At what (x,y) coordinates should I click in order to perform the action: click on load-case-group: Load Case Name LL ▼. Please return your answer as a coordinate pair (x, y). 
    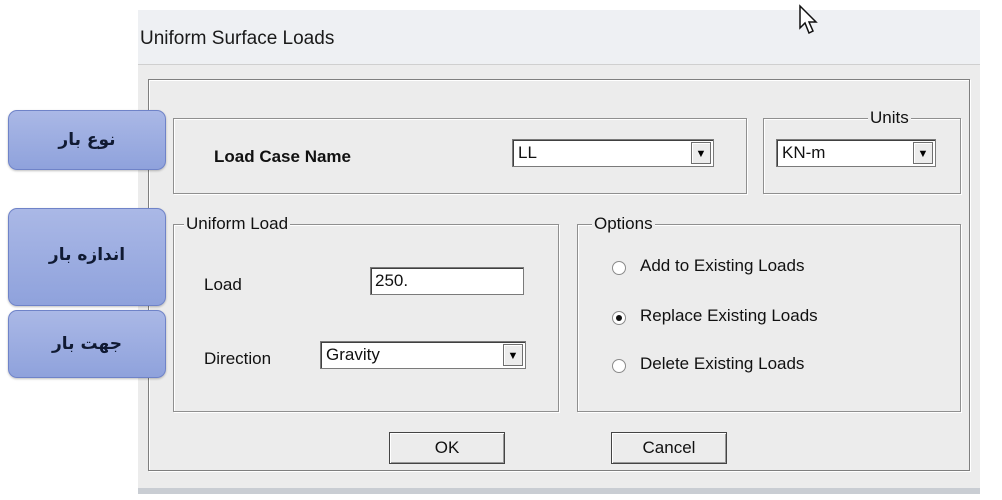
    Looking at the image, I should click on (460, 156).